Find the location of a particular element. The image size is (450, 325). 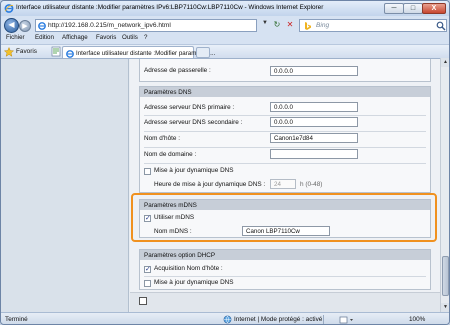

address-bar: http://192.168.0.215/m_network_ipv6.html is located at coordinates (146, 25).